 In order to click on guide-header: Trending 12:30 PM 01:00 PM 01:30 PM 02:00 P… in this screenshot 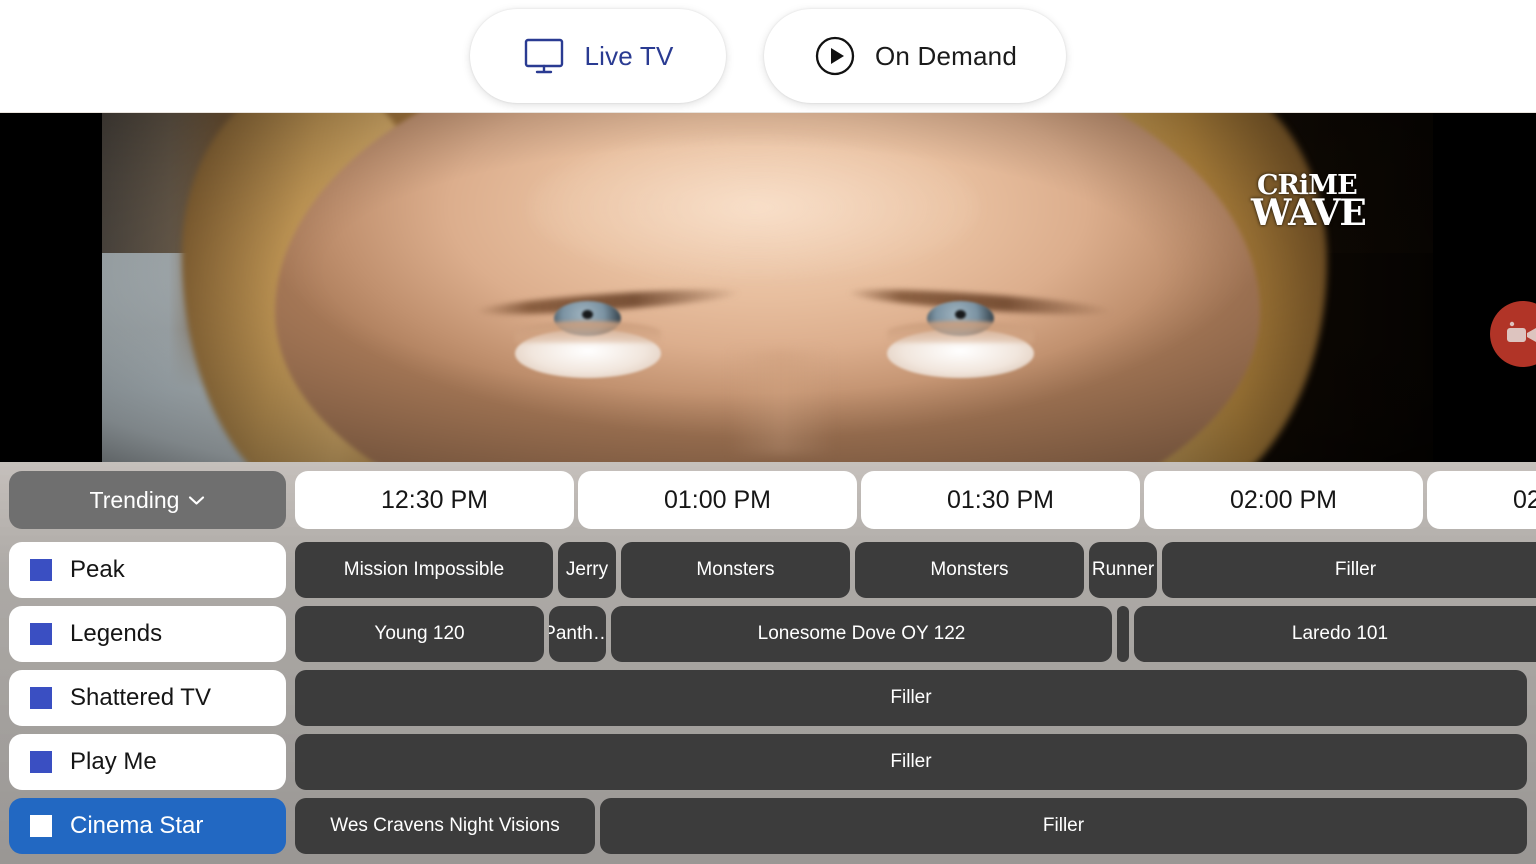, I will do `click(768, 500)`.